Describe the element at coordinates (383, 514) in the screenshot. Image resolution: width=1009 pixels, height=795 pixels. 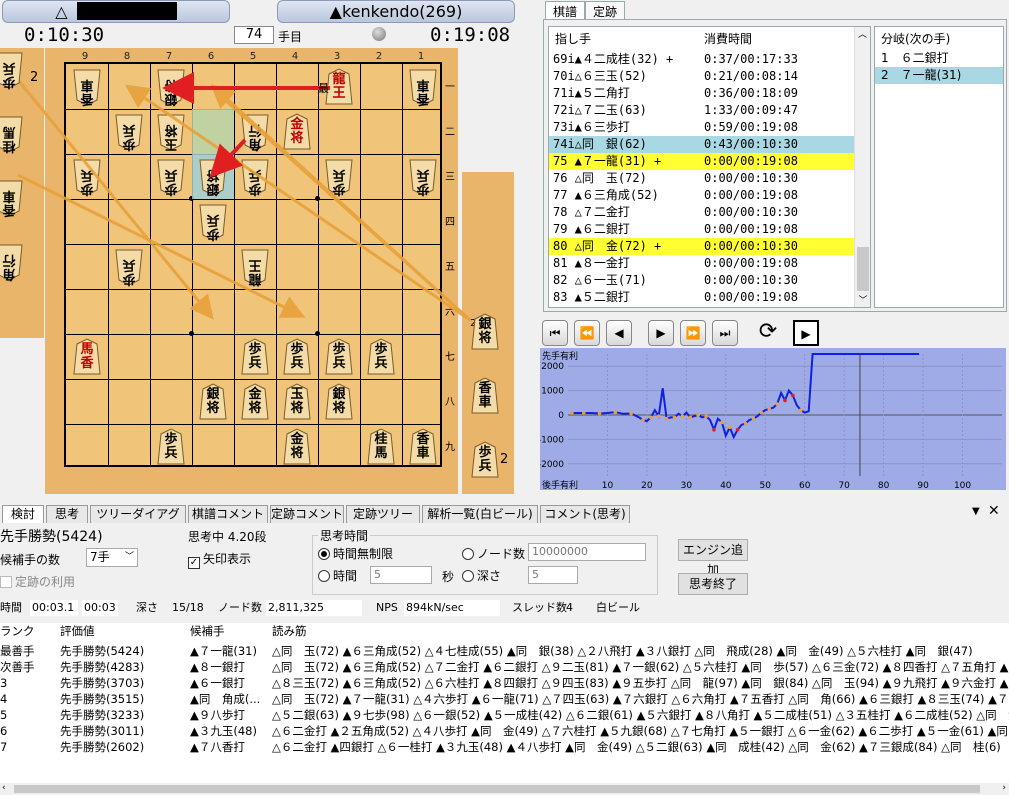
I see `tab-joseki-tree: 定跡ツリー` at that location.